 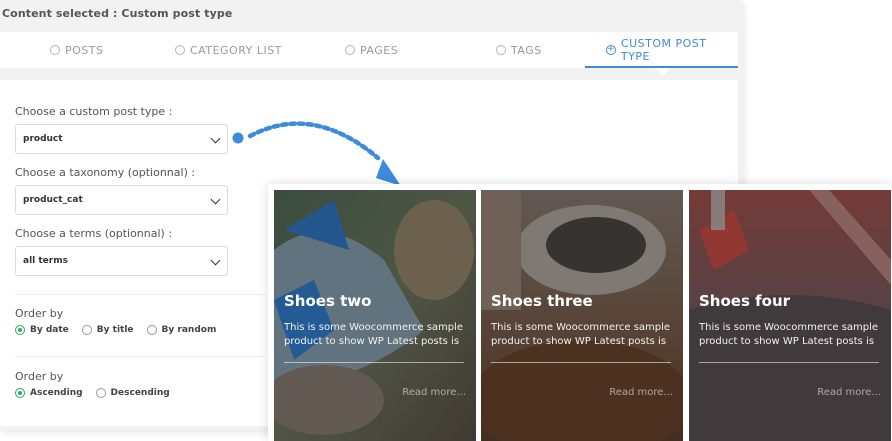 I want to click on terms-value: all terms, so click(x=45, y=261).